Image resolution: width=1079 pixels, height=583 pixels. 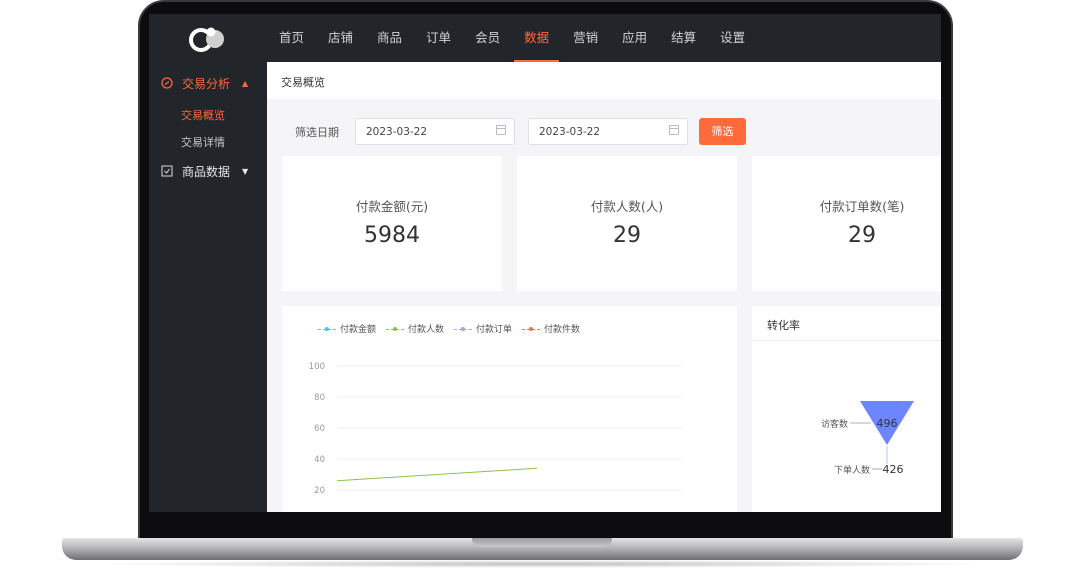 What do you see at coordinates (203, 115) in the screenshot?
I see `sidebar-item-trade-overview: 交易概览` at bounding box center [203, 115].